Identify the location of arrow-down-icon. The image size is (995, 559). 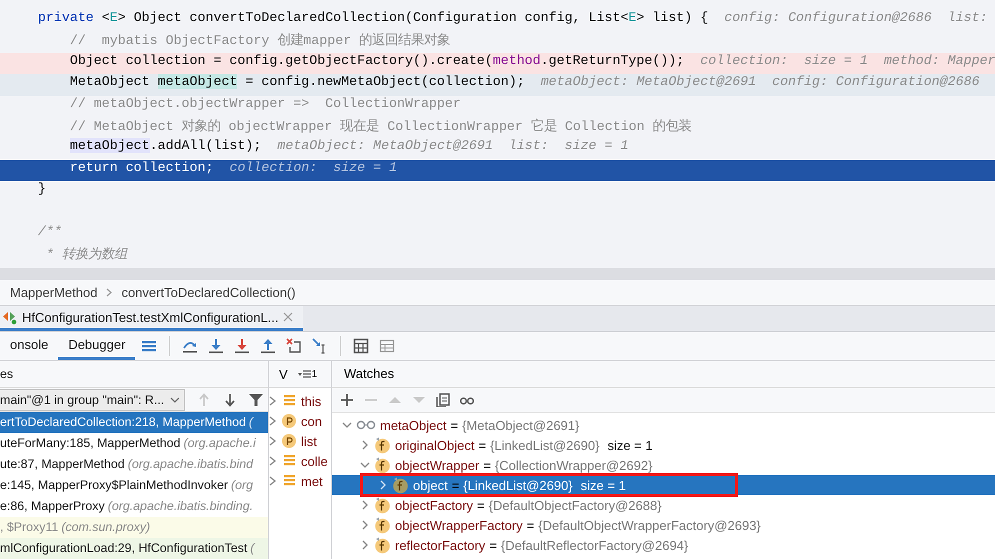
(230, 400).